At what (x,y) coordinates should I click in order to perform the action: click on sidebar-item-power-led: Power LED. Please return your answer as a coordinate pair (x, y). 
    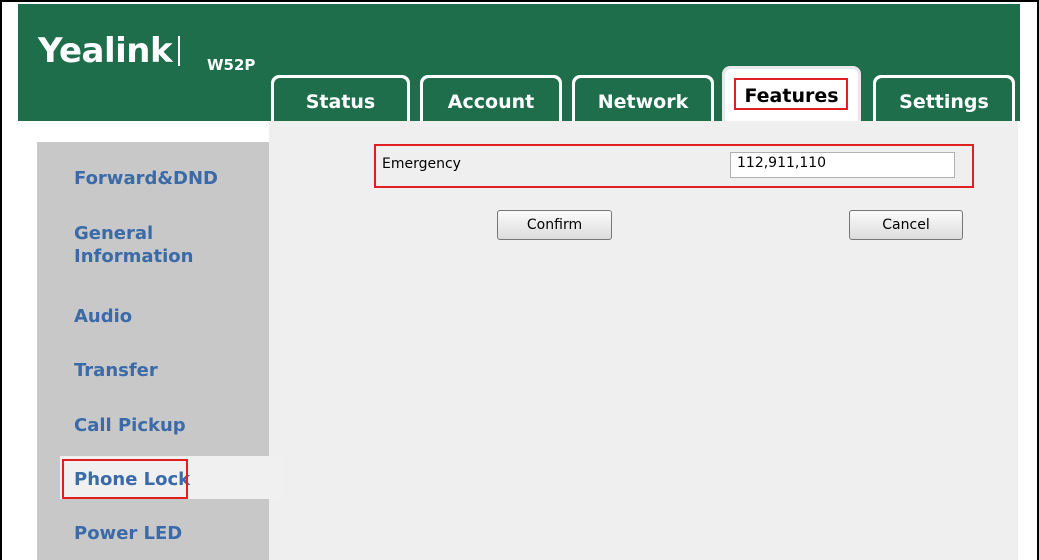
    Looking at the image, I should click on (128, 533).